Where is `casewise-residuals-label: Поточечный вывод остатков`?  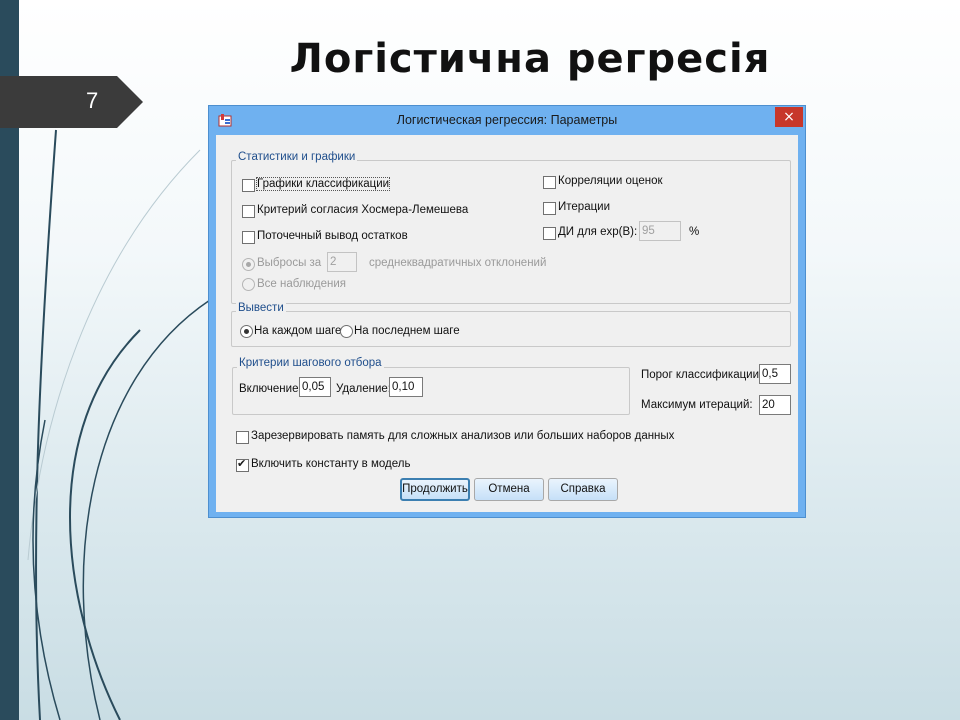 casewise-residuals-label: Поточечный вывод остатков is located at coordinates (332, 236).